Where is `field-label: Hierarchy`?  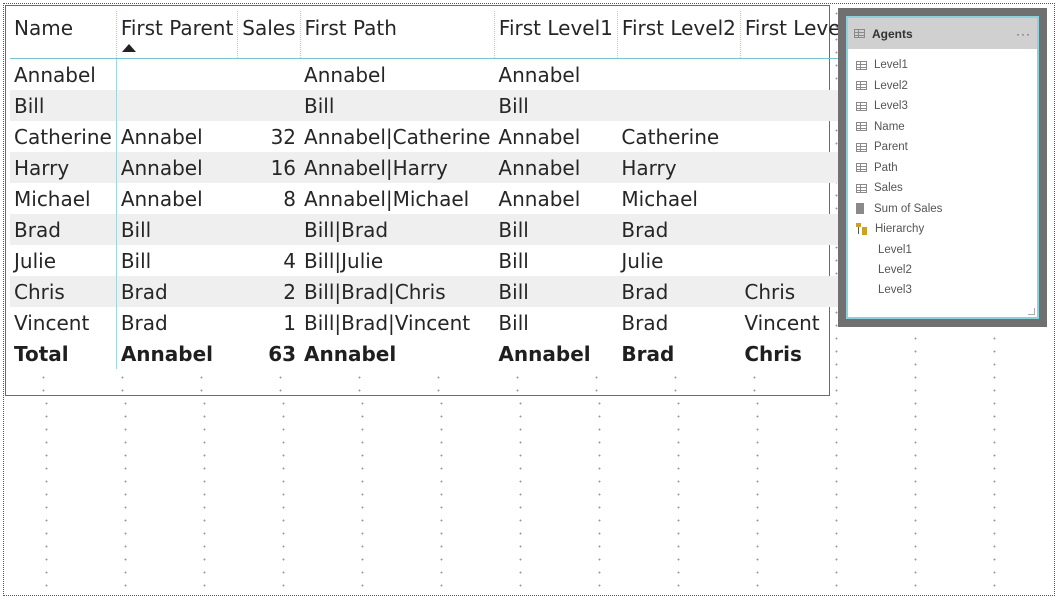
field-label: Hierarchy is located at coordinates (900, 229).